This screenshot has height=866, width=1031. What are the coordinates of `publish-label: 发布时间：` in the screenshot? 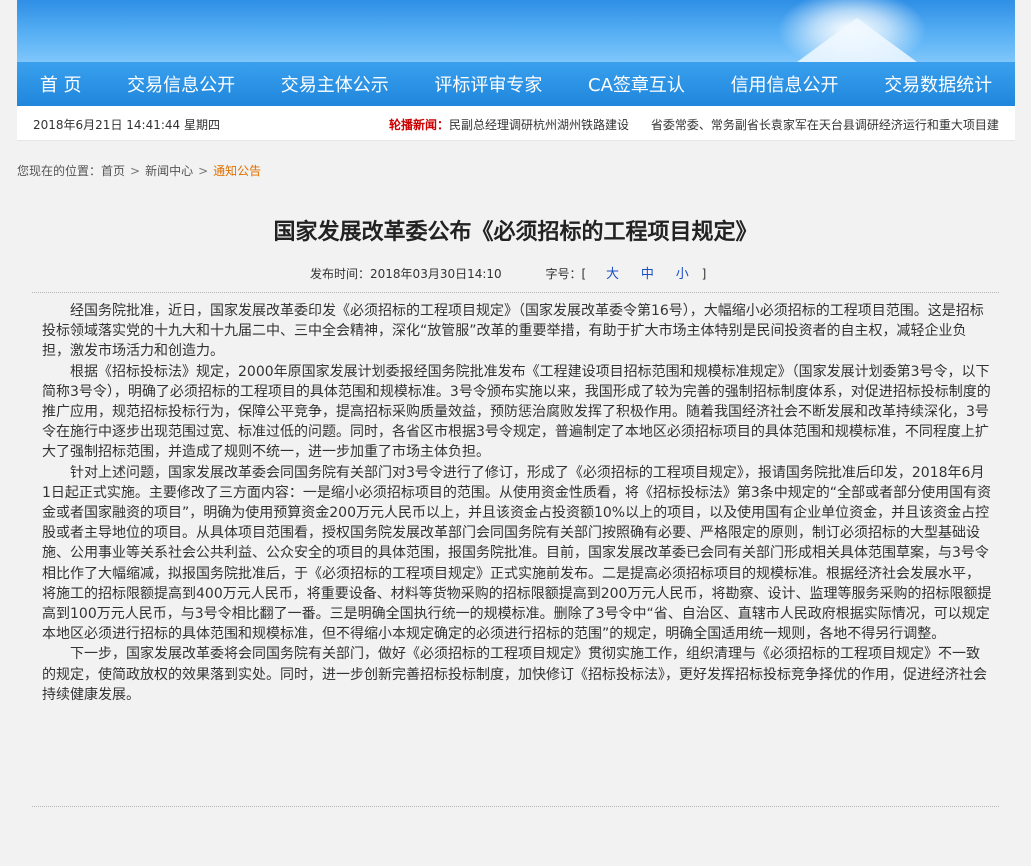 It's located at (340, 274).